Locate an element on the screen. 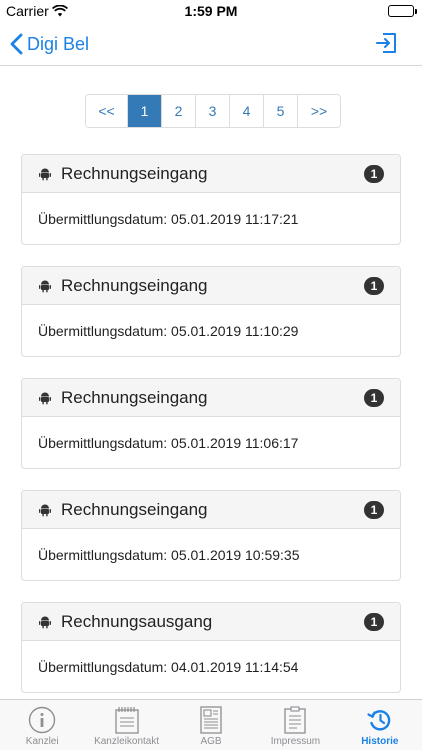 This screenshot has width=422, height=750. clipboard-icon is located at coordinates (295, 720).